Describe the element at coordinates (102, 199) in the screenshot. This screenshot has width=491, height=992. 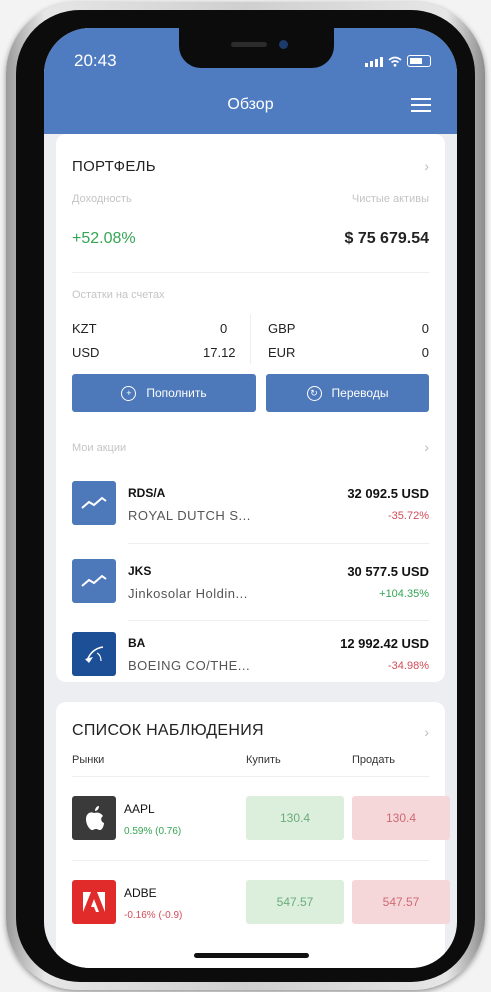
I see `return-label: Доходность` at that location.